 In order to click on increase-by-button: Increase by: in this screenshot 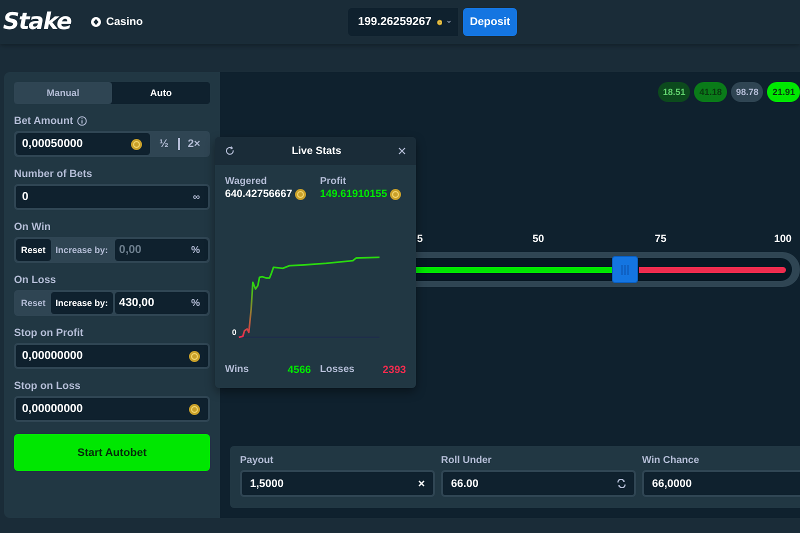, I will do `click(82, 303)`.